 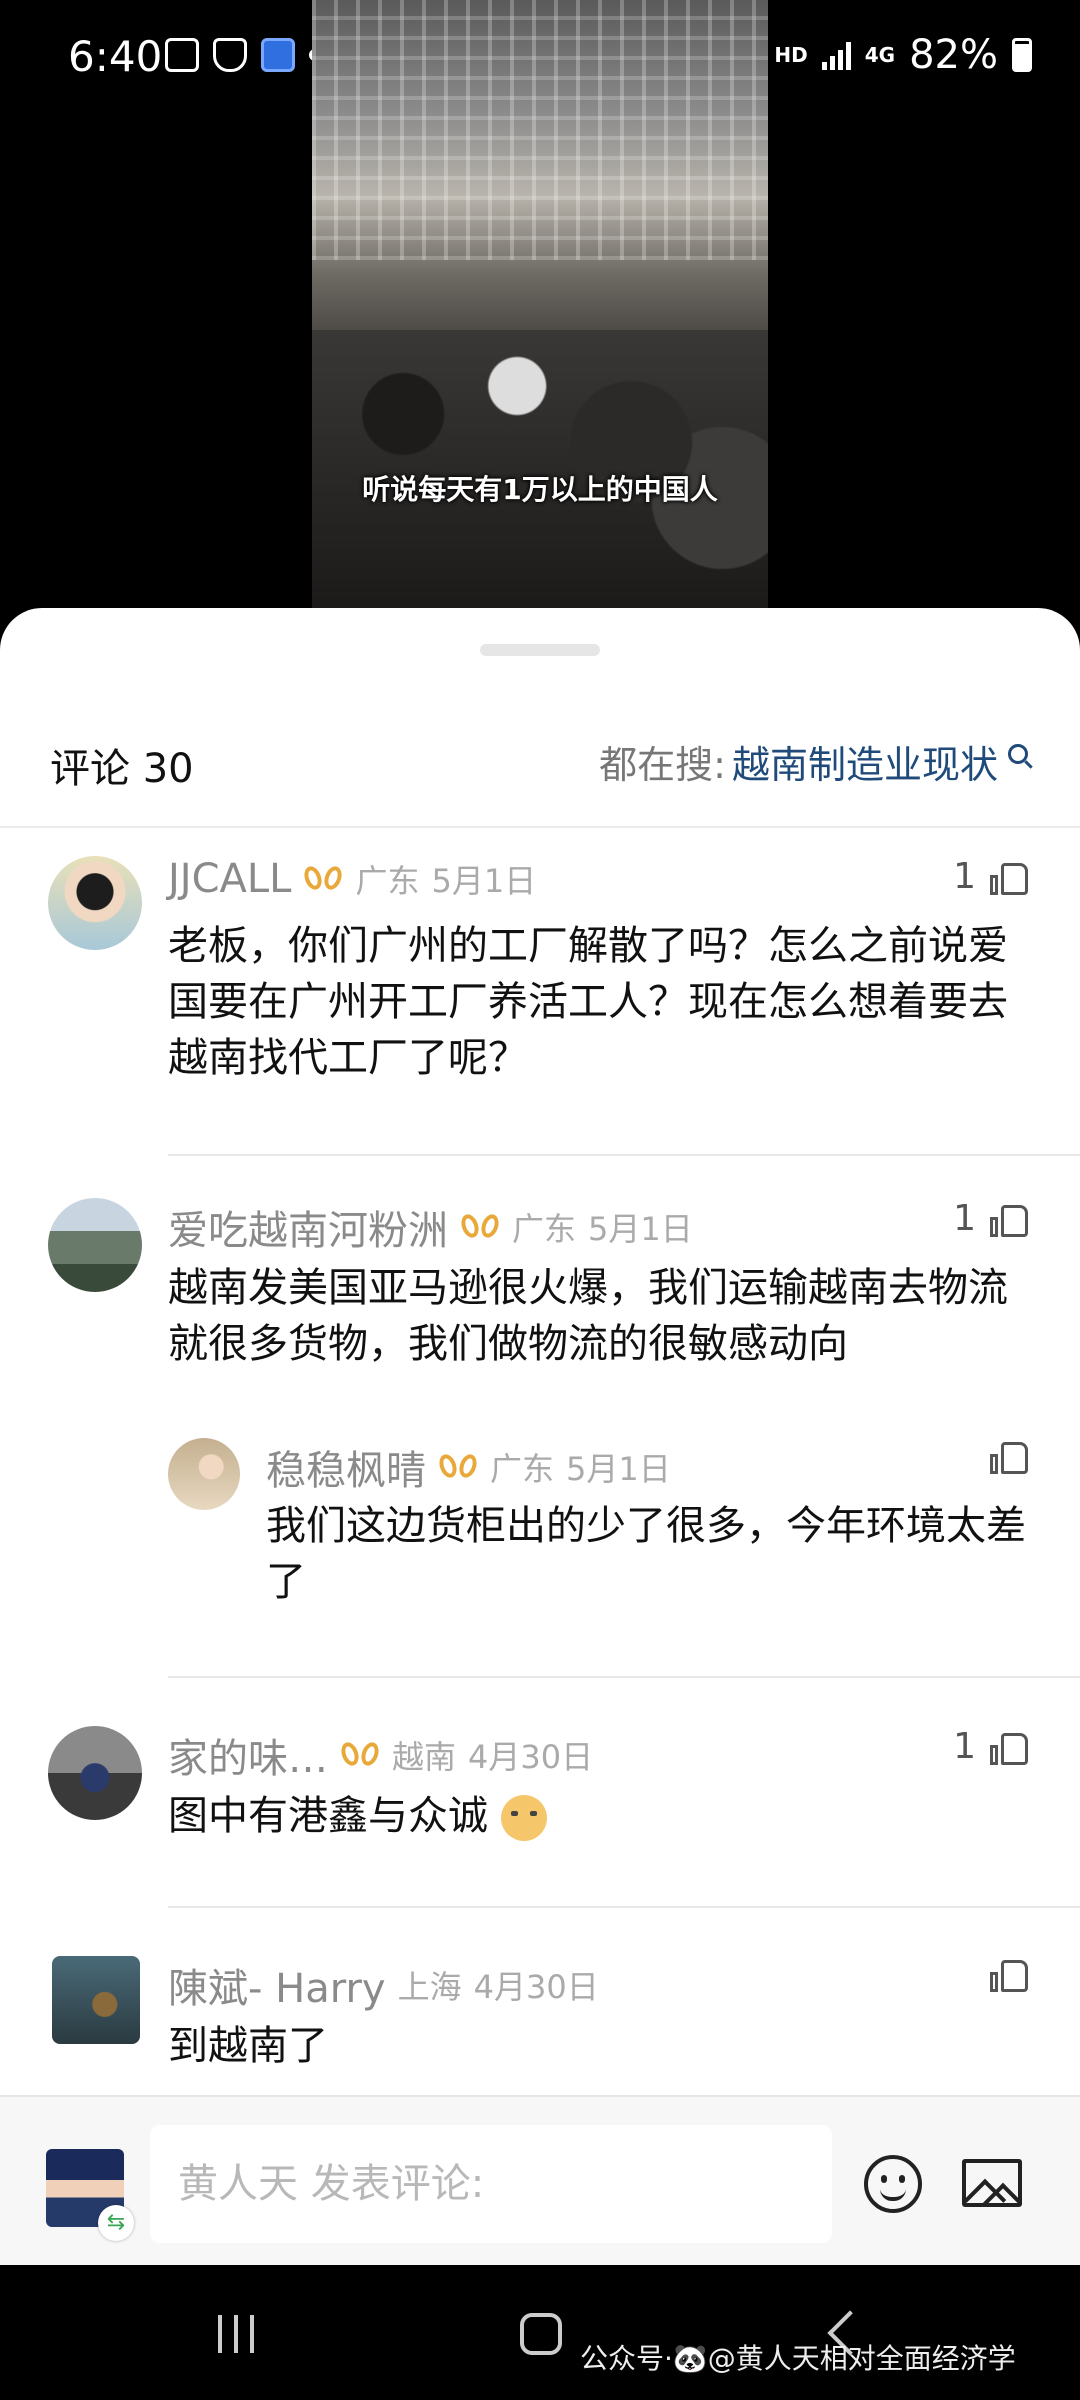 I want to click on video-player: 听说每天有1万以上的中国人, so click(x=540, y=305).